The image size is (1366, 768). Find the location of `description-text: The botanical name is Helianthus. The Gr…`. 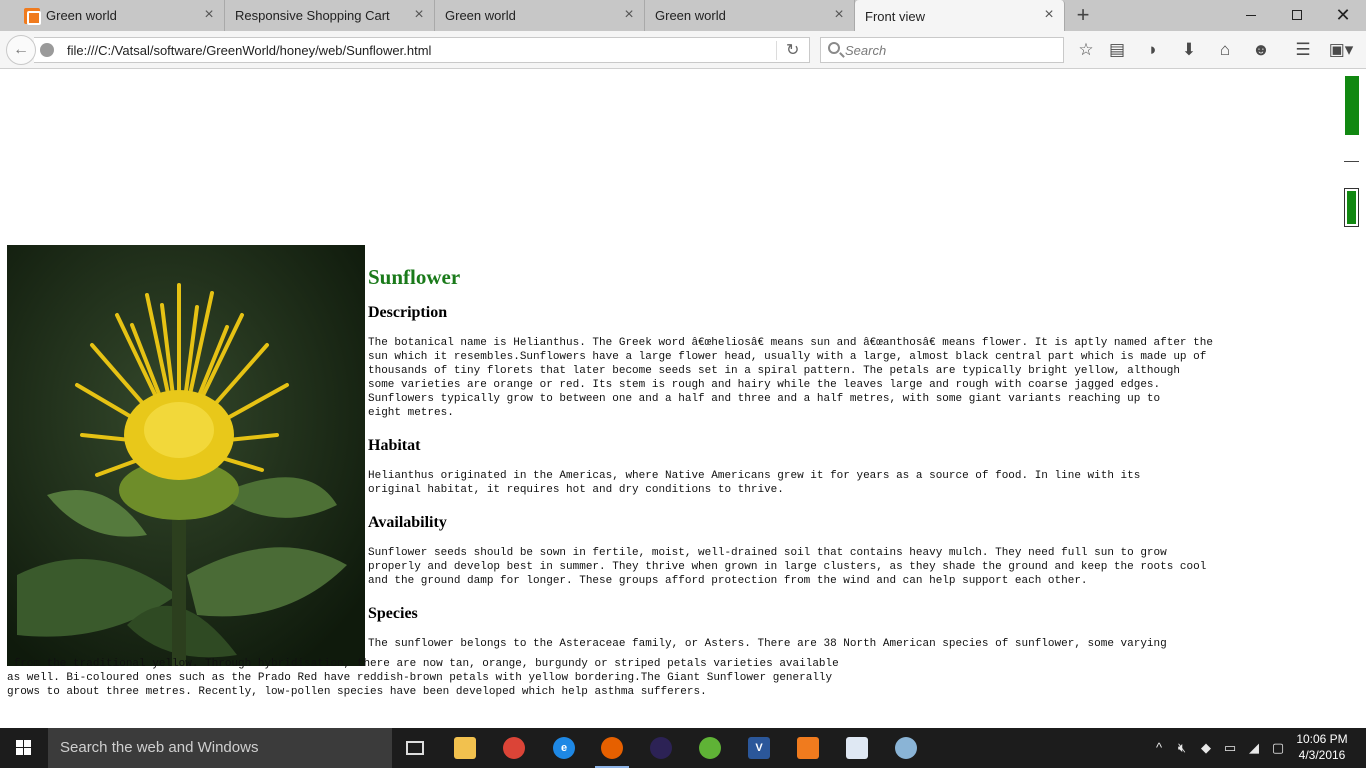

description-text: The botanical name is Helianthus. The Gr… is located at coordinates (790, 378).